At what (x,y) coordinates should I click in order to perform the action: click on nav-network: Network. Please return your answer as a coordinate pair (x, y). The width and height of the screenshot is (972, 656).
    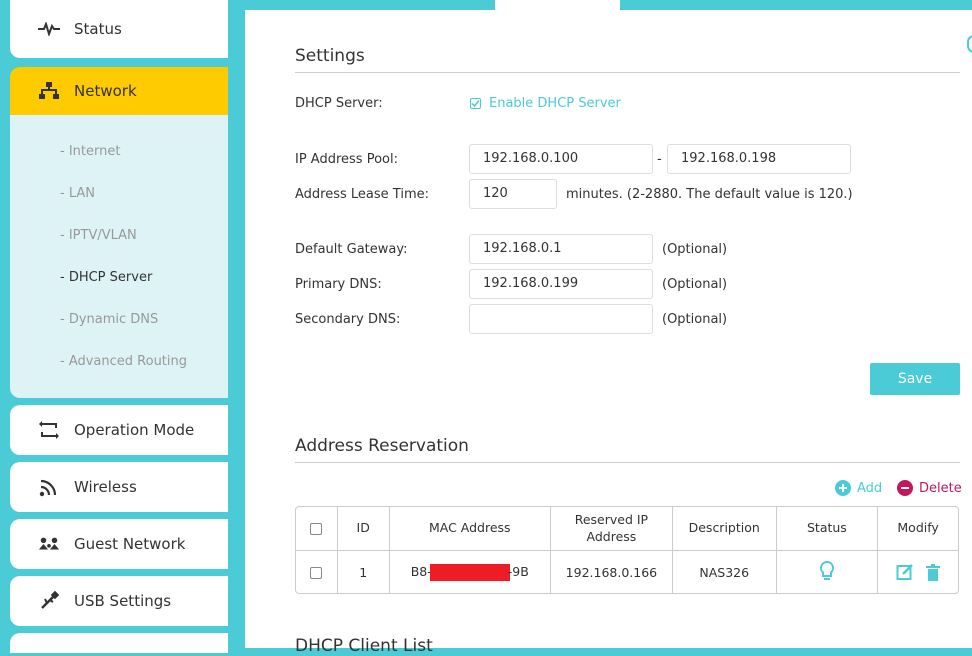
    Looking at the image, I should click on (119, 91).